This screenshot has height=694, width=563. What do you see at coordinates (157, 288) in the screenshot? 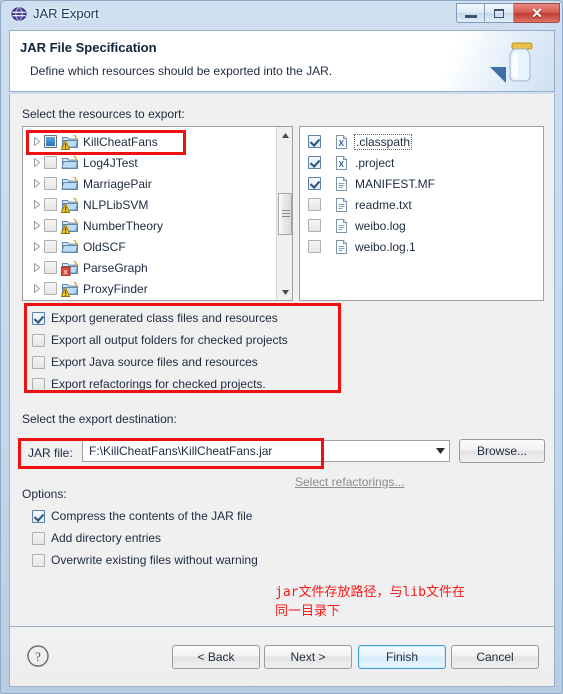
I see `tree-row: ProxyFinder` at bounding box center [157, 288].